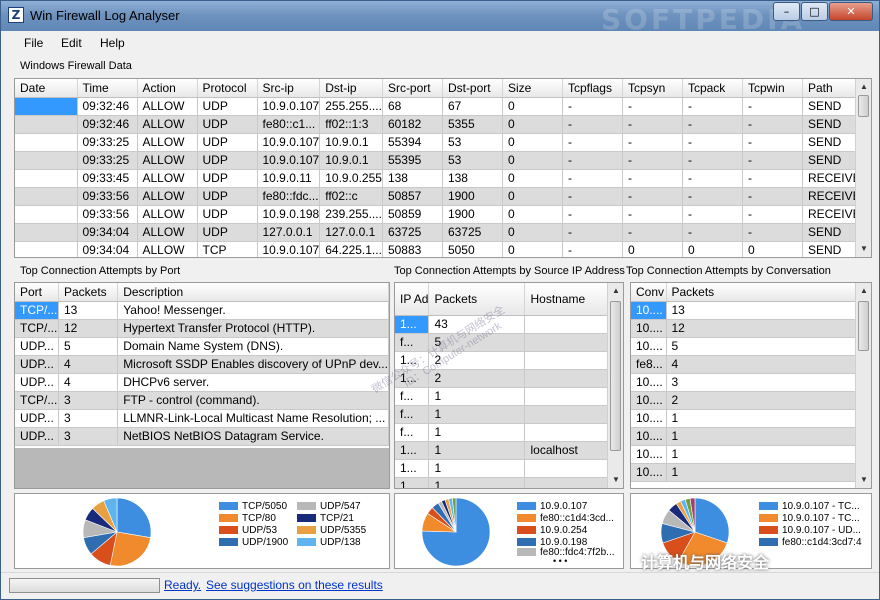  What do you see at coordinates (412, 196) in the screenshot?
I see `table-cell: 50857` at bounding box center [412, 196].